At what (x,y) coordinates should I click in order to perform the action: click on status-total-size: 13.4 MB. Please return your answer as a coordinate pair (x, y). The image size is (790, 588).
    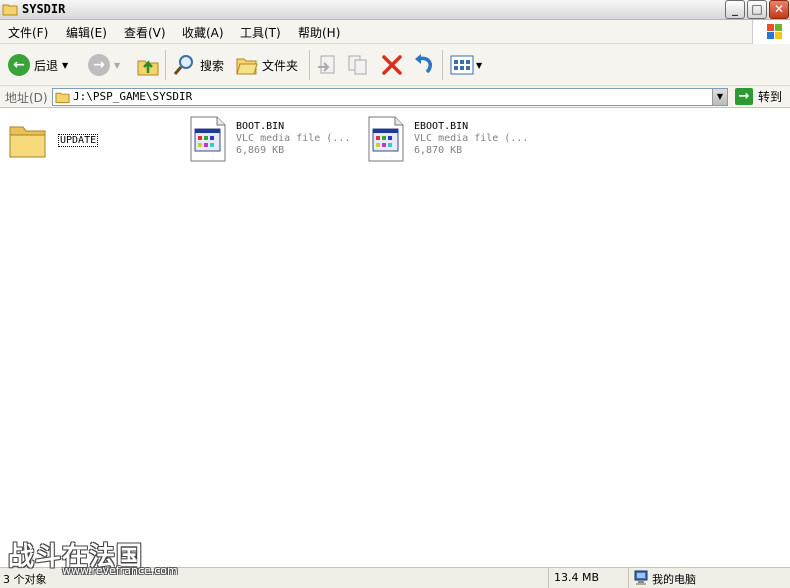
    Looking at the image, I should click on (577, 577).